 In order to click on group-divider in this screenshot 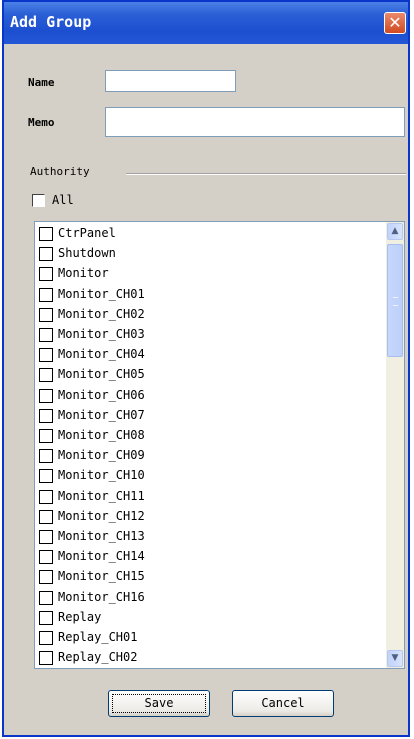, I will do `click(266, 174)`.